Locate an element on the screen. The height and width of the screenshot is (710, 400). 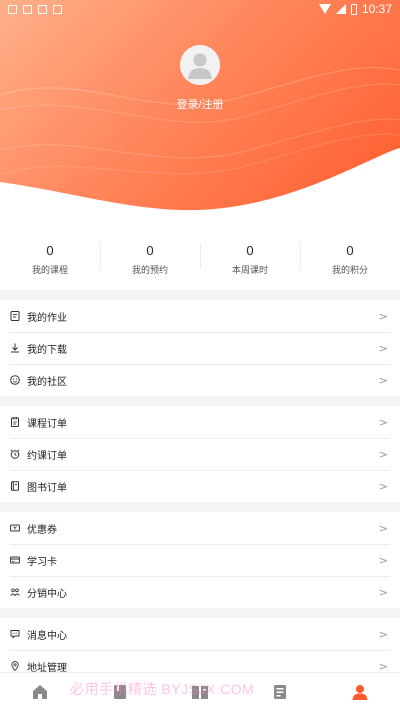
stat-weekly-hours: 0 本周课时 is located at coordinates (250, 257).